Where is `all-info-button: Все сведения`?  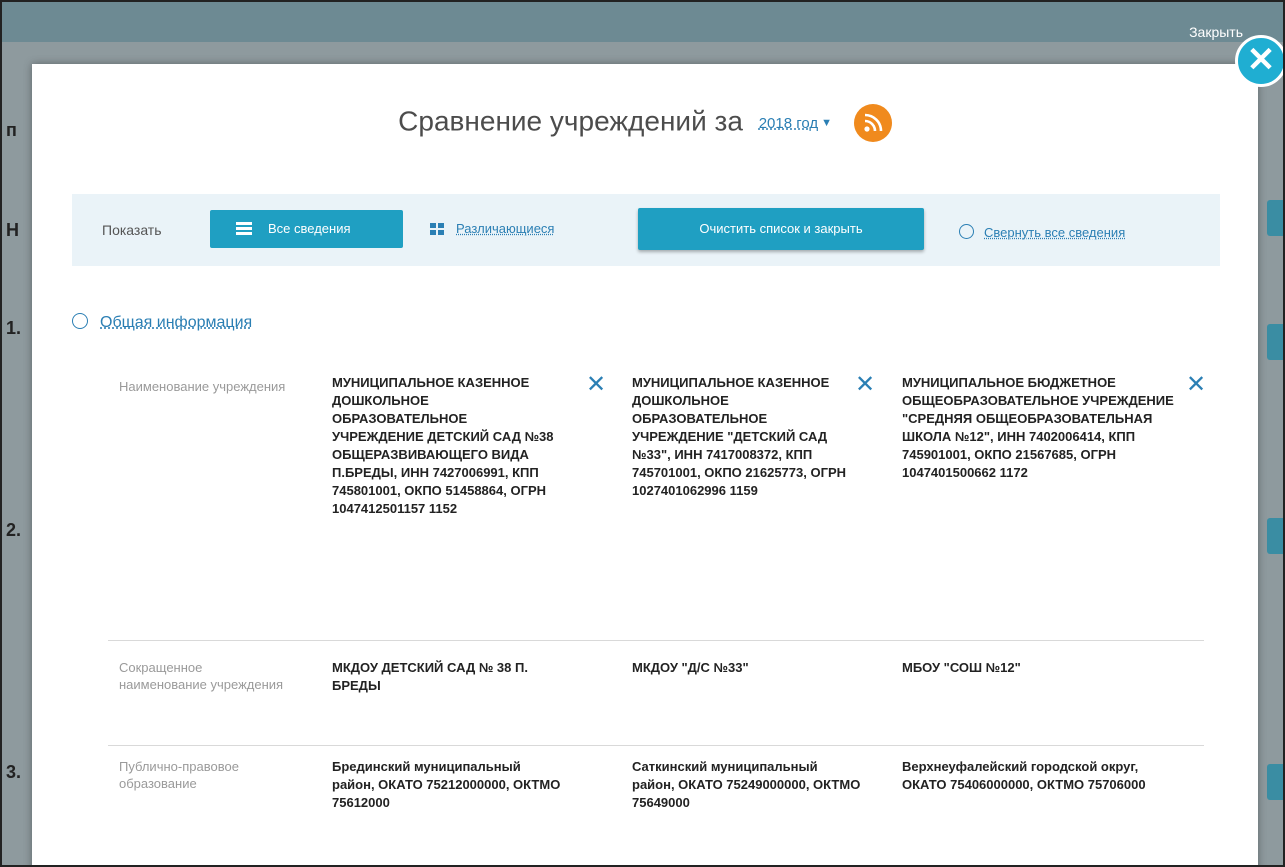 all-info-button: Все сведения is located at coordinates (306, 229).